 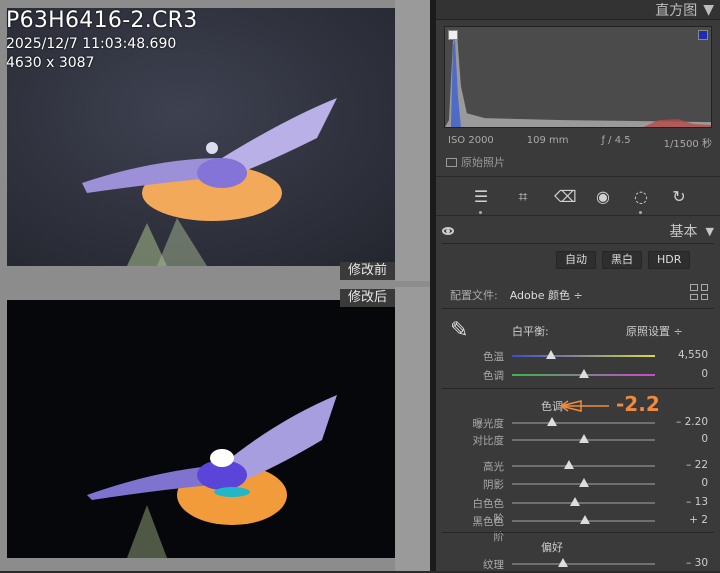 What do you see at coordinates (483, 162) in the screenshot?
I see `original-photo-label: 原始照片` at bounding box center [483, 162].